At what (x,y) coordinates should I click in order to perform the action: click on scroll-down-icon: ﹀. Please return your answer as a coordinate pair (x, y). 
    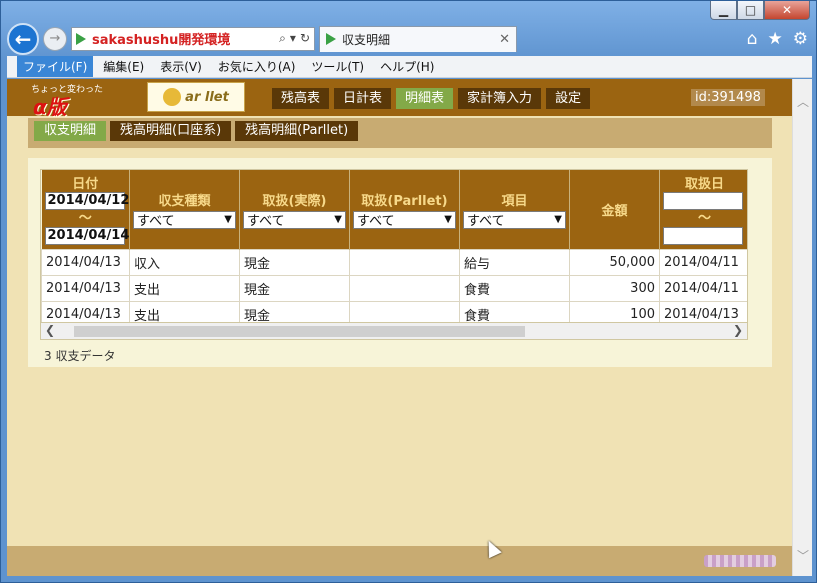
    Looking at the image, I should click on (803, 555).